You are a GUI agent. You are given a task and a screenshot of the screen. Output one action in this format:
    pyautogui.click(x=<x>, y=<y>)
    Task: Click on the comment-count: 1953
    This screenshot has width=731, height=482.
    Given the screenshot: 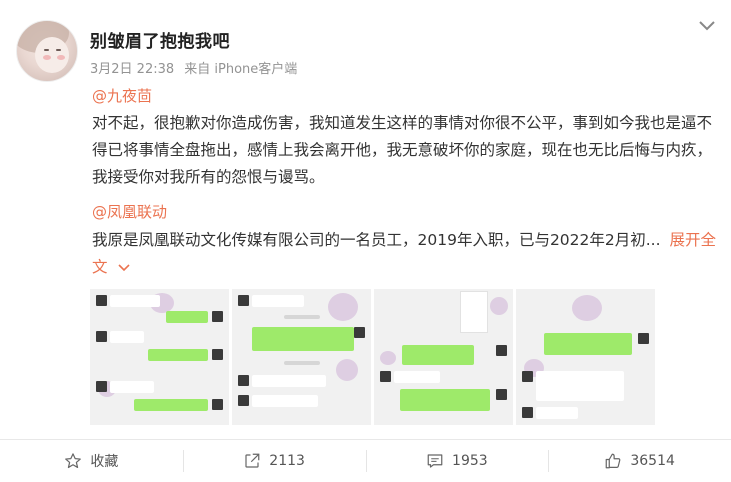 What is the action you would take?
    pyautogui.click(x=470, y=461)
    